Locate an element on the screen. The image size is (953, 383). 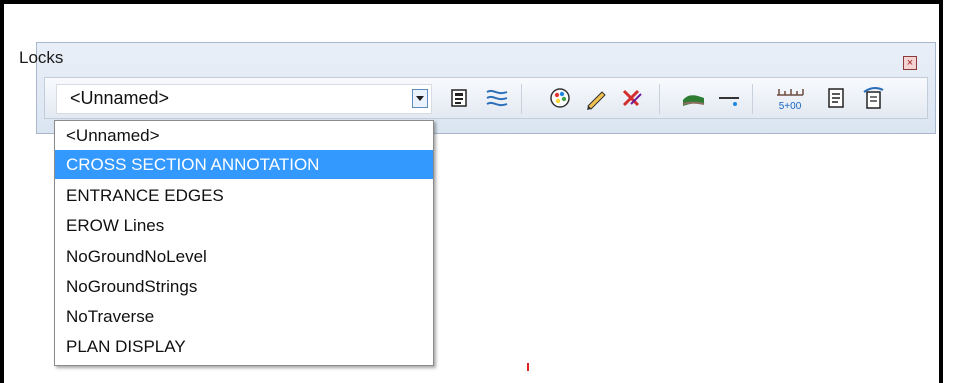
station-icon: 5+00 is located at coordinates (790, 98).